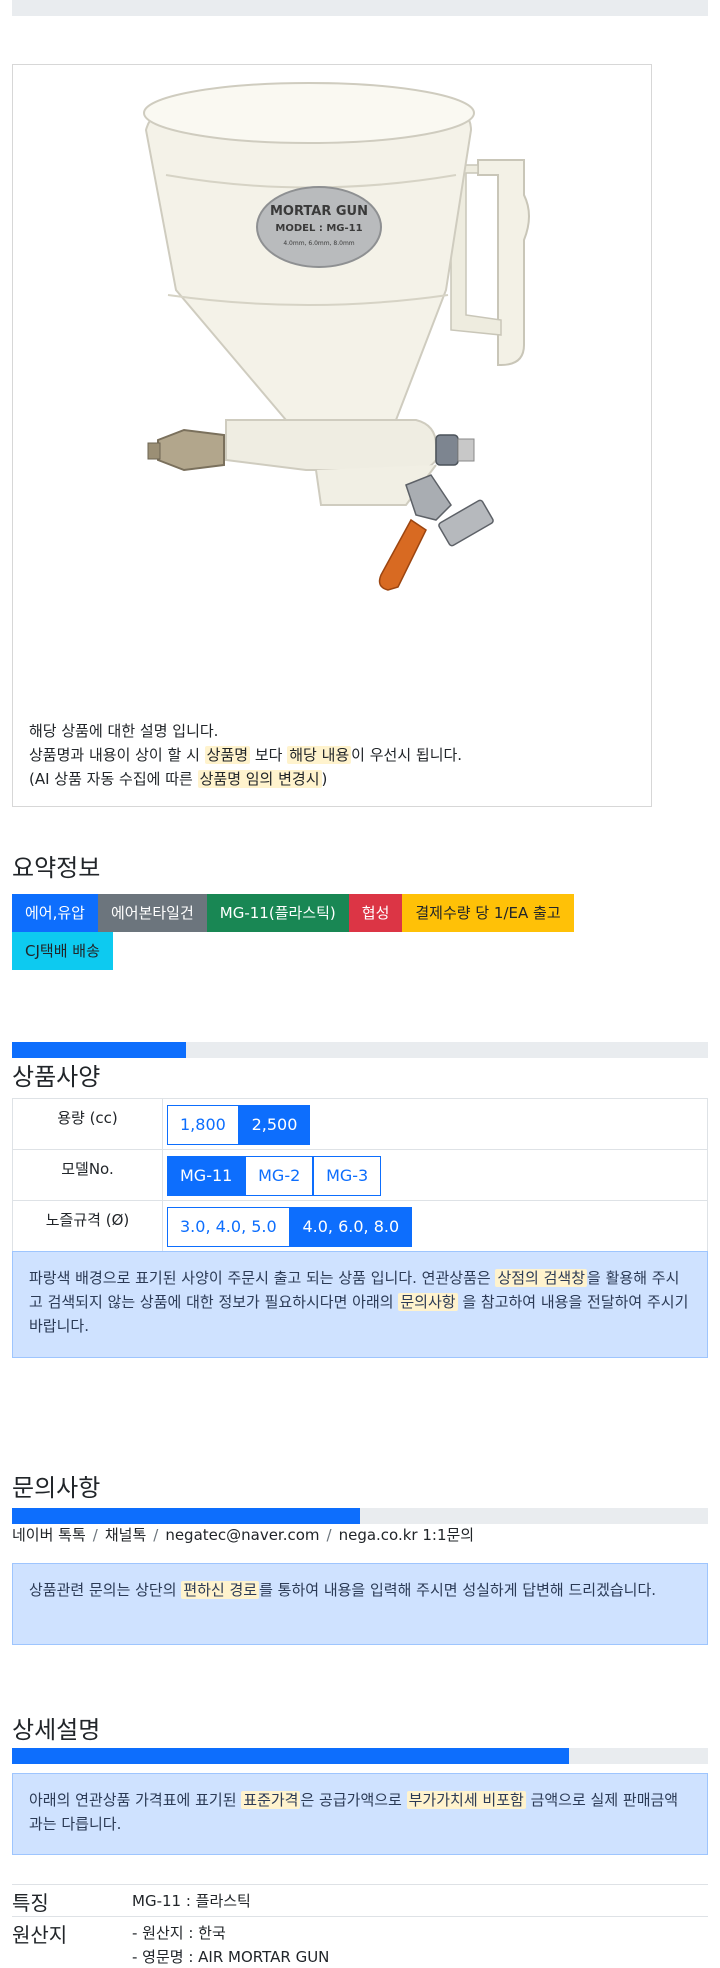 The width and height of the screenshot is (720, 1968). What do you see at coordinates (375, 913) in the screenshot?
I see `badge-brand: 협성` at bounding box center [375, 913].